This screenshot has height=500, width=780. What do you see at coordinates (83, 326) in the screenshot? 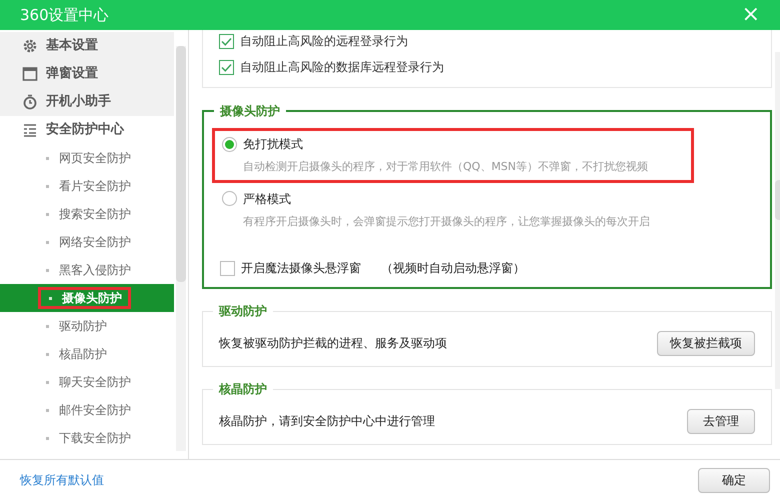
I see `sidebar-label: 驱动防护` at bounding box center [83, 326].